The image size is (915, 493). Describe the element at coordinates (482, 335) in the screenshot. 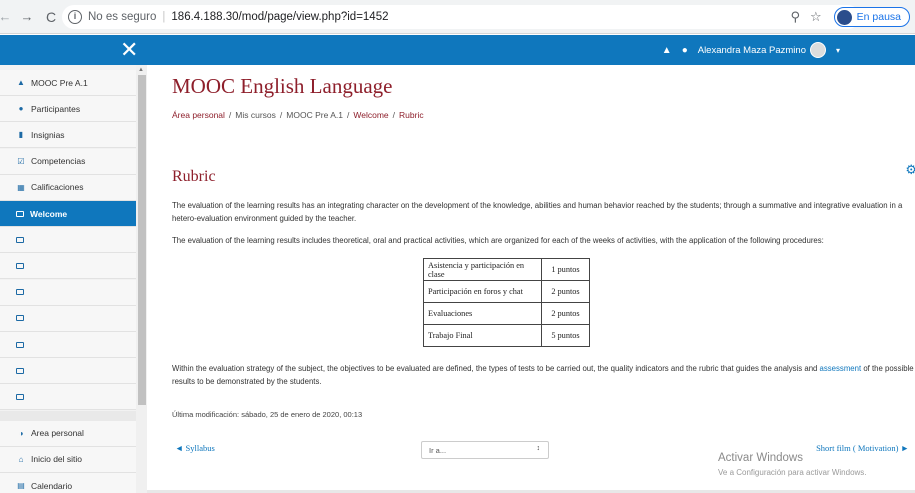

I see `criterion-cell: Trabajo Final` at that location.